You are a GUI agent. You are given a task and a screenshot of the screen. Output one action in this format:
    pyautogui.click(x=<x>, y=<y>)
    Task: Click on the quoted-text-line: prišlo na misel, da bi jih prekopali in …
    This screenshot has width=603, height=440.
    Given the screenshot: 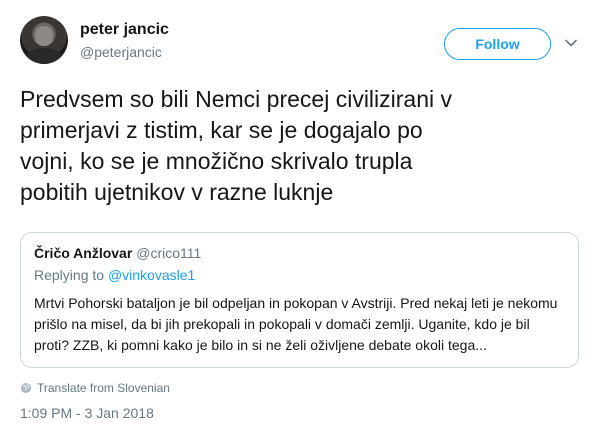 What is the action you would take?
    pyautogui.click(x=282, y=324)
    